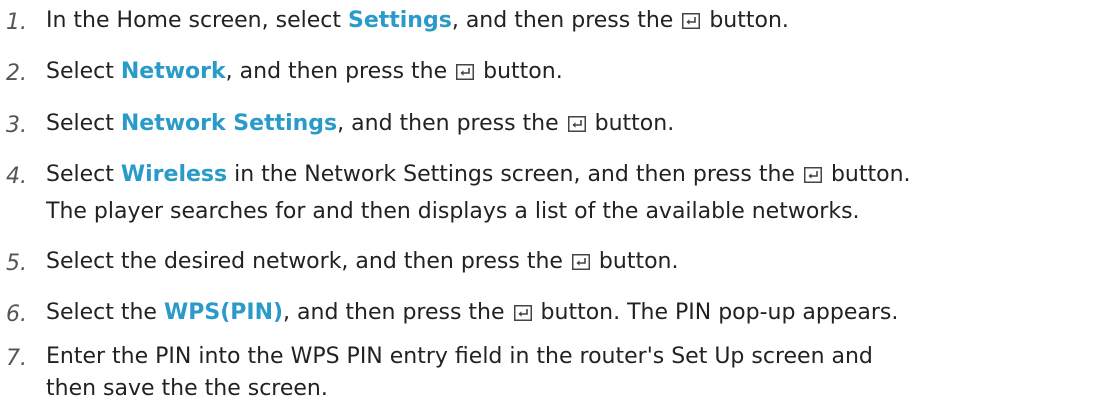 The image size is (1095, 406). Describe the element at coordinates (105, 312) in the screenshot. I see `step-text-part: Select the` at that location.